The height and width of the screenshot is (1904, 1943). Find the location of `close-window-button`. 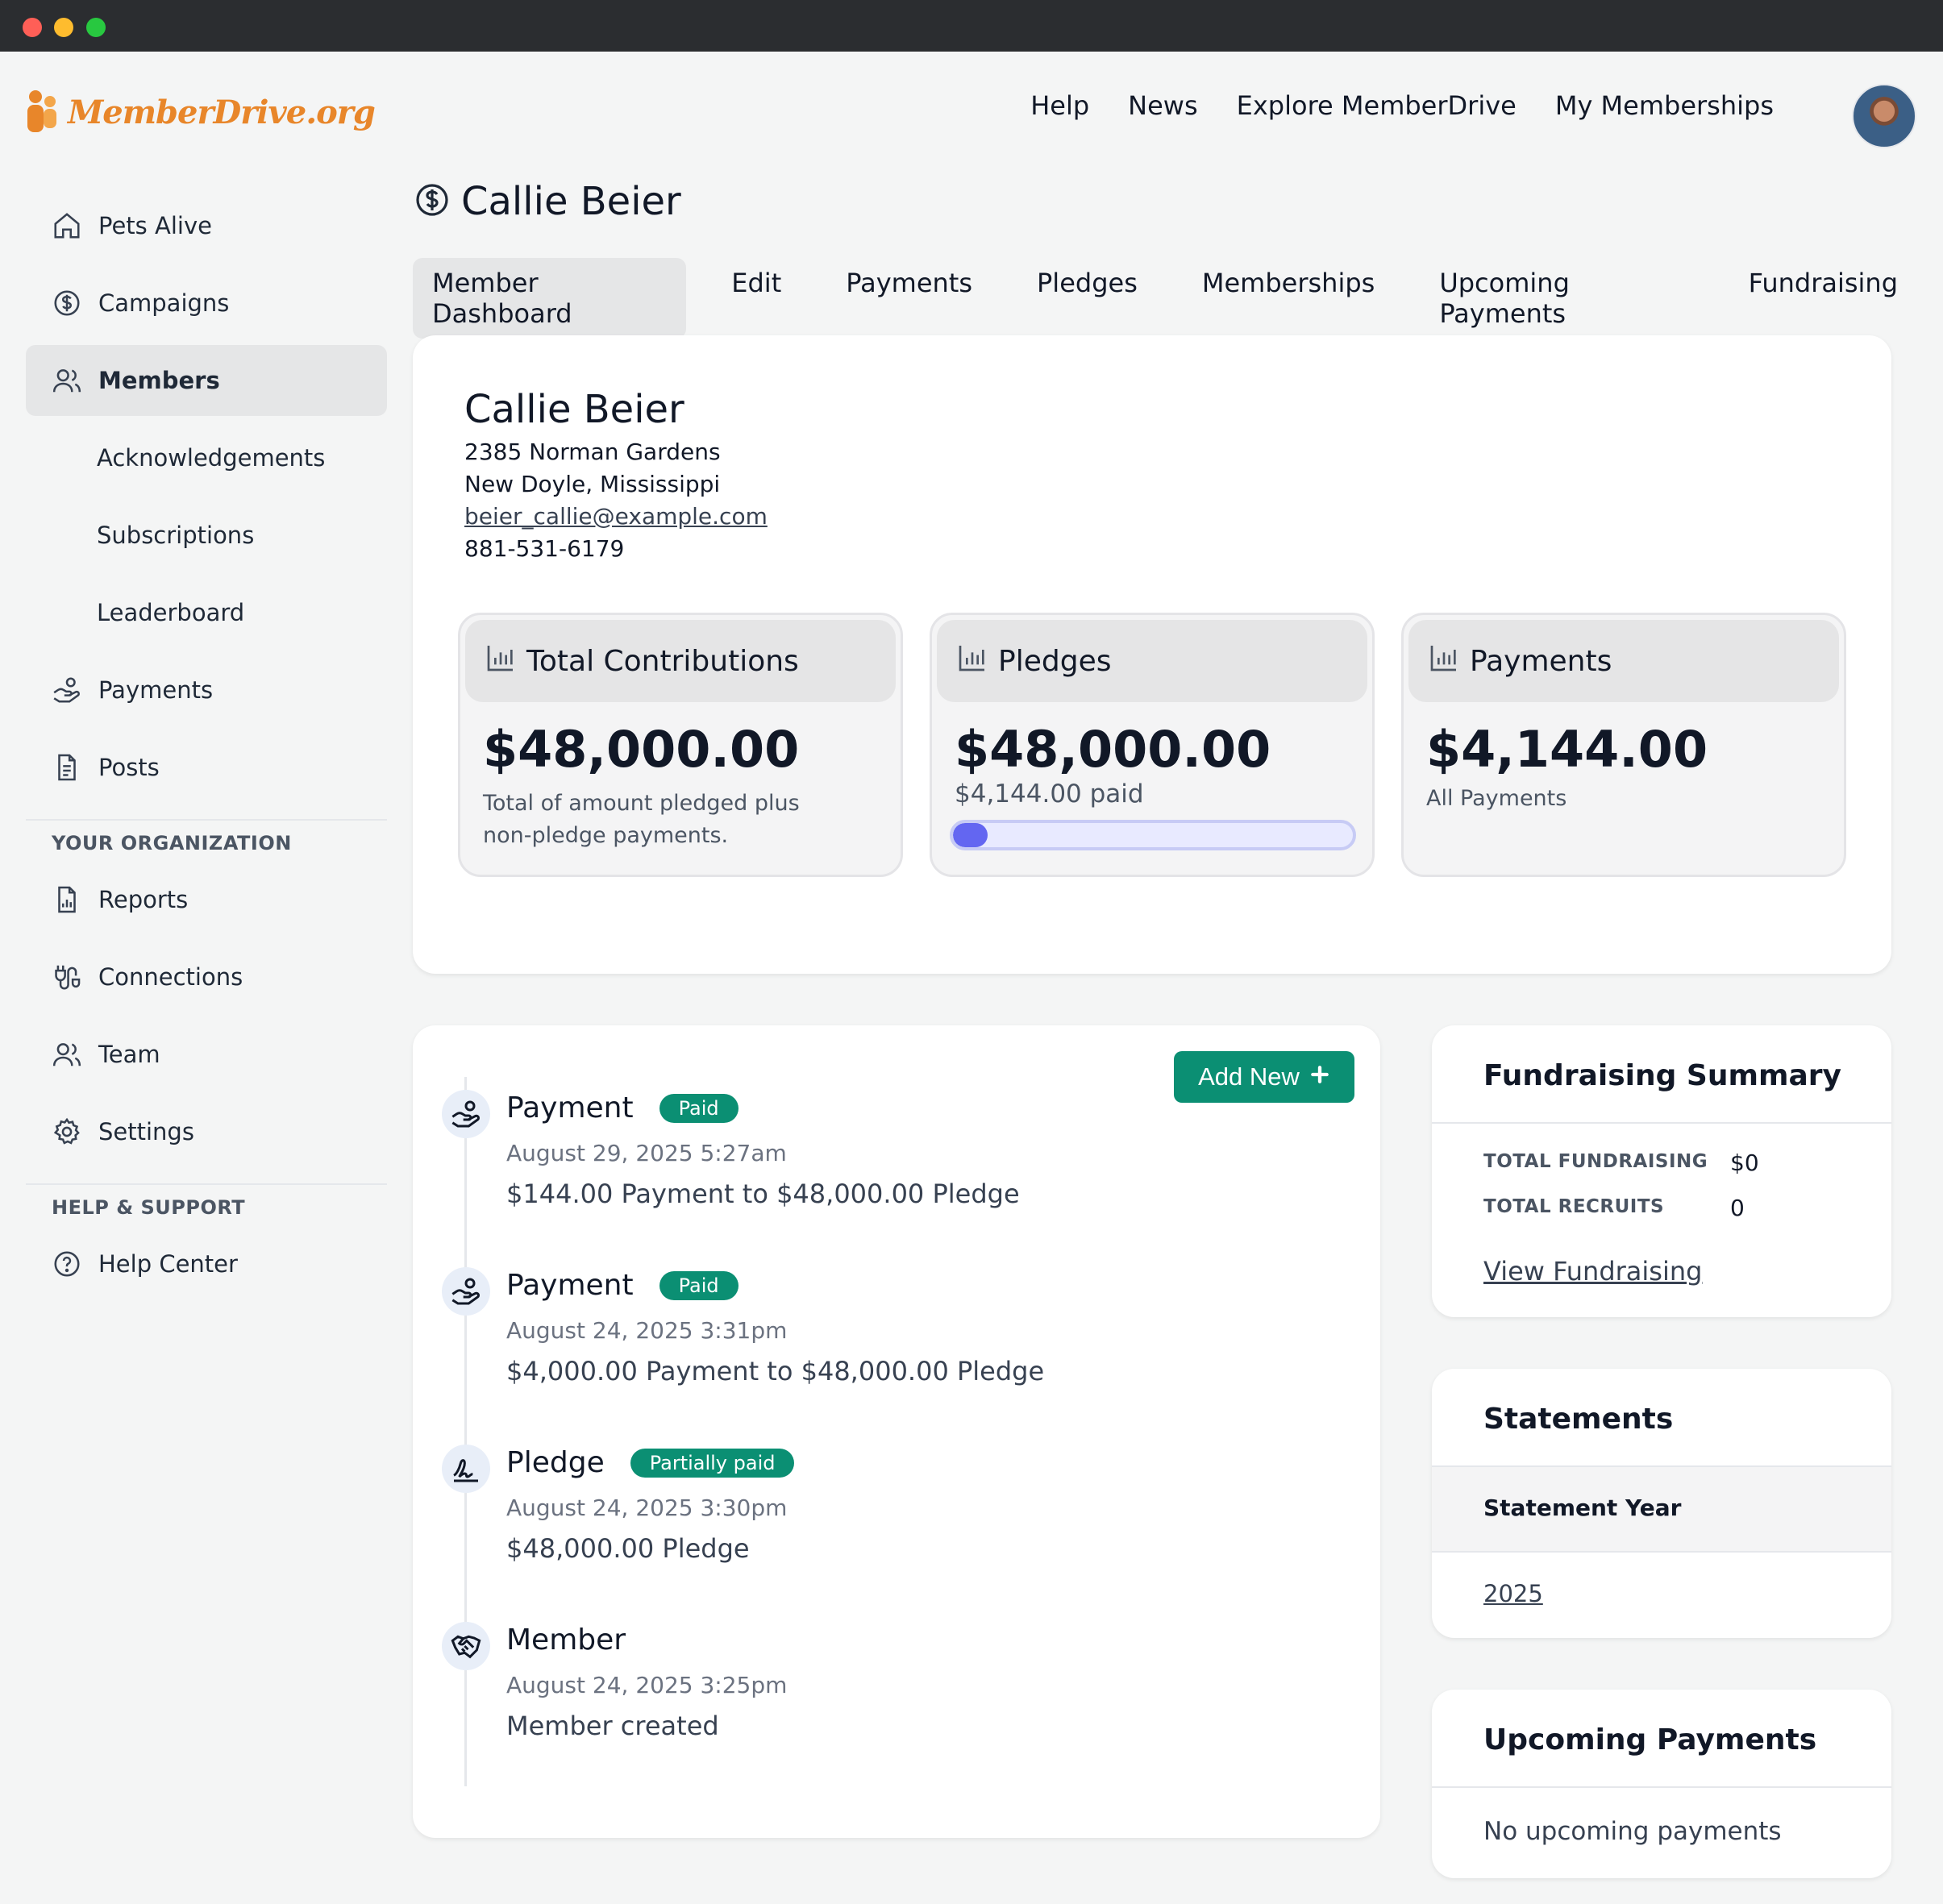

close-window-button is located at coordinates (32, 27).